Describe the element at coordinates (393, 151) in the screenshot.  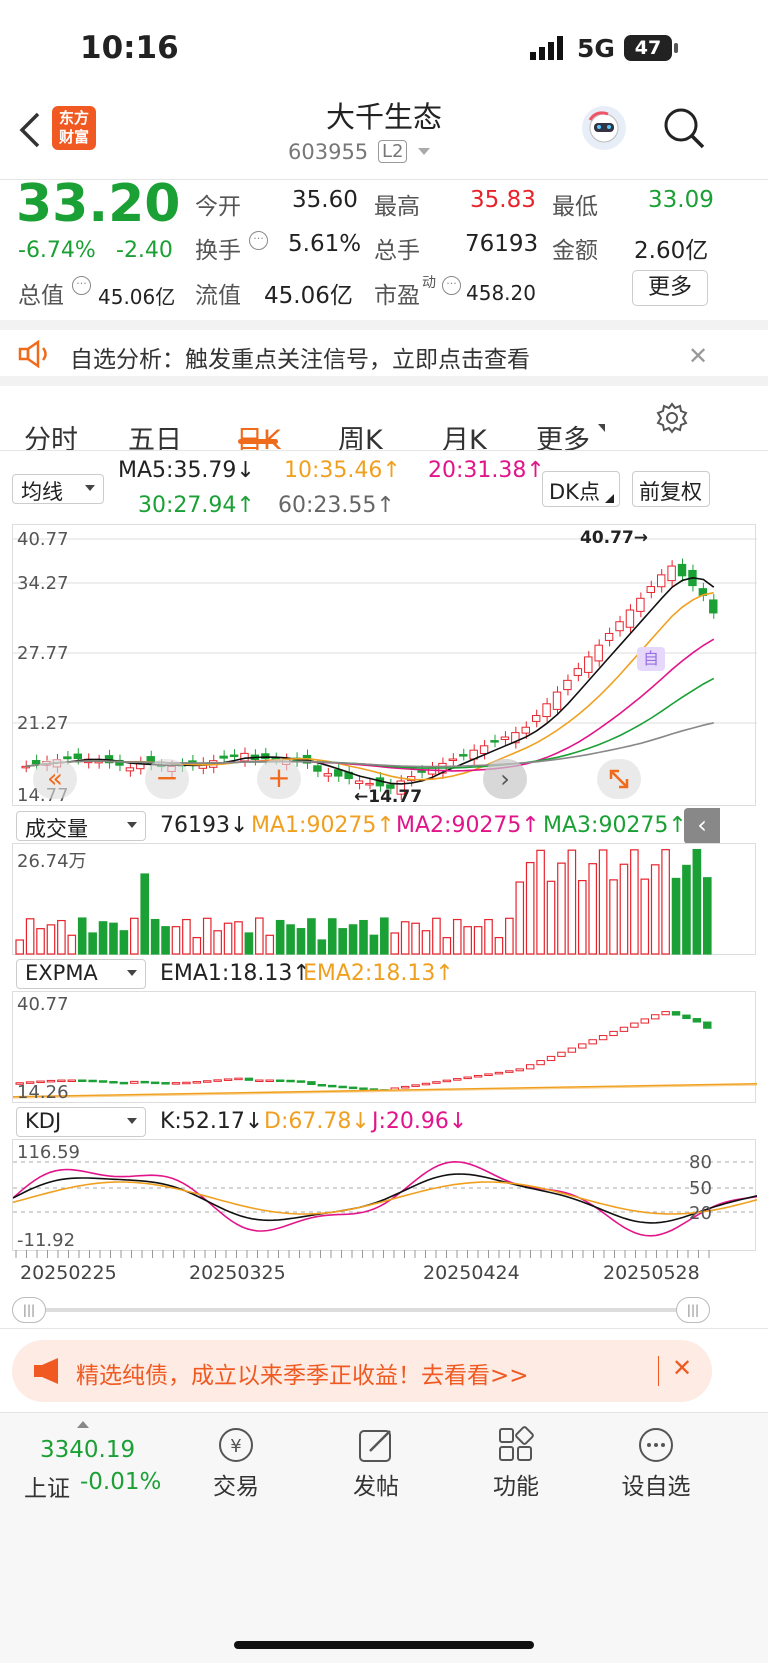
I see `level-badge: L2` at that location.